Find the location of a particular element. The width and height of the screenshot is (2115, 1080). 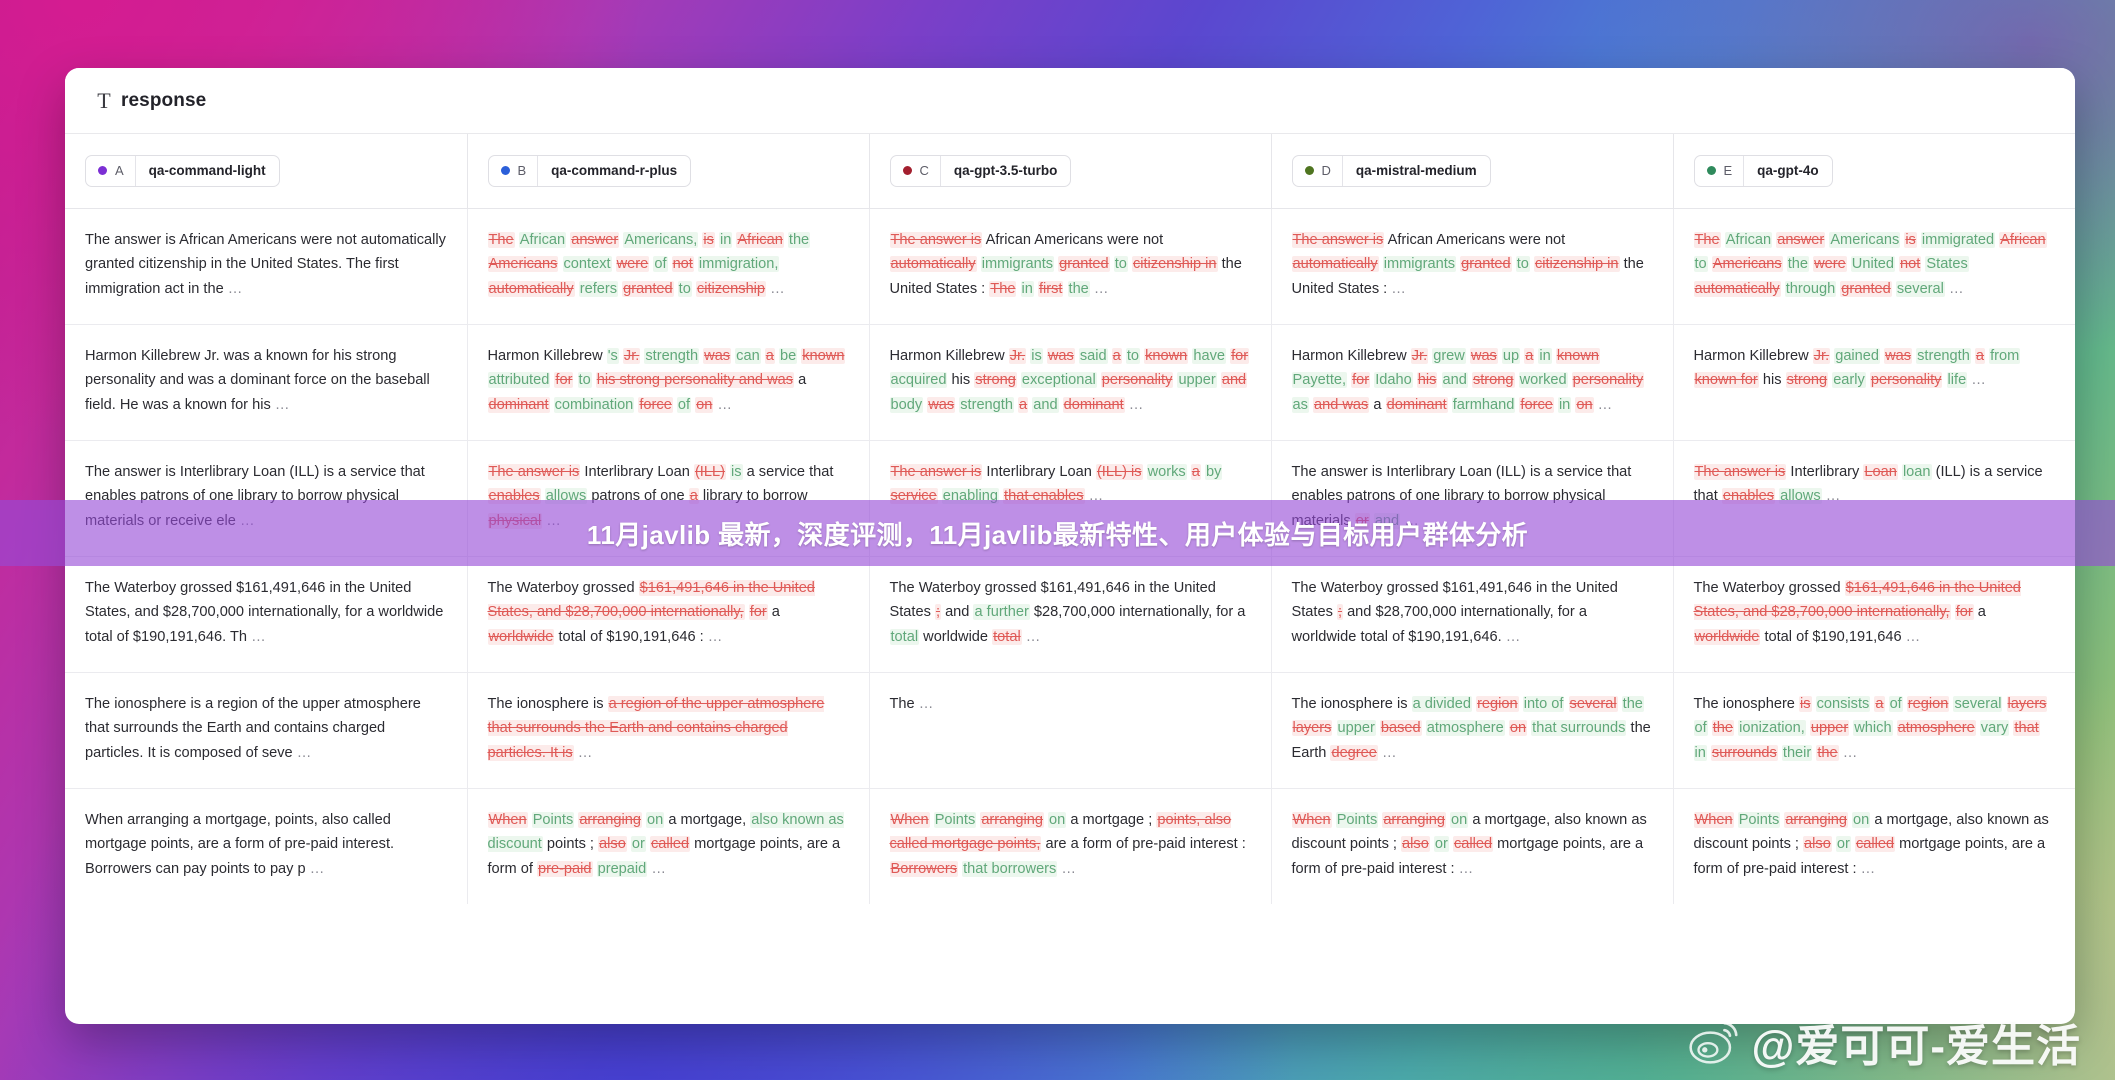

model-name: qa-command-r-plus is located at coordinates (614, 171).